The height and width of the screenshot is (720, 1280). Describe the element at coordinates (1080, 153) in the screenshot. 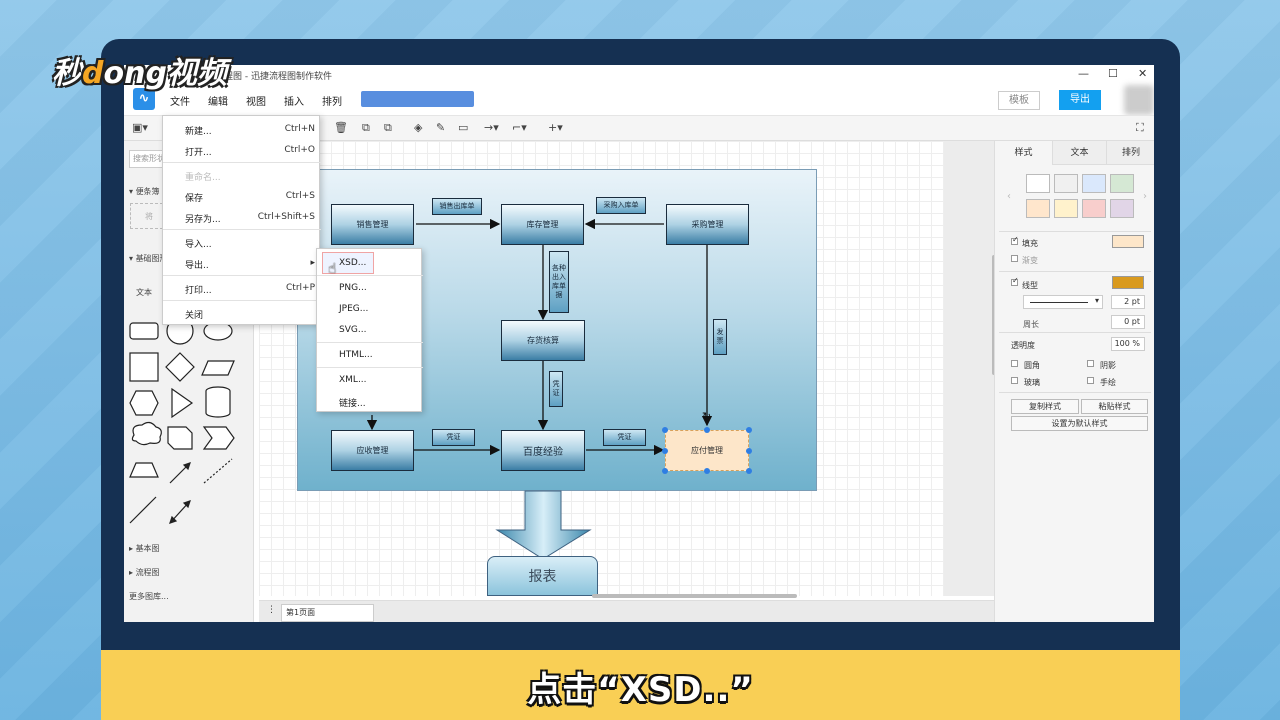

I see `tab-text: 文本` at that location.